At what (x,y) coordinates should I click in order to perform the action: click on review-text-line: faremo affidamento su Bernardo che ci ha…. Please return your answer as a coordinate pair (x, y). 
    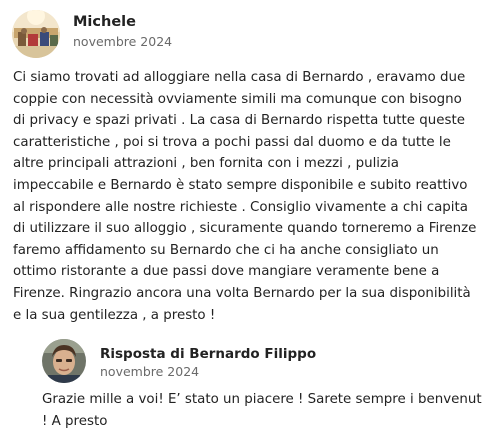
    Looking at the image, I should click on (226, 250).